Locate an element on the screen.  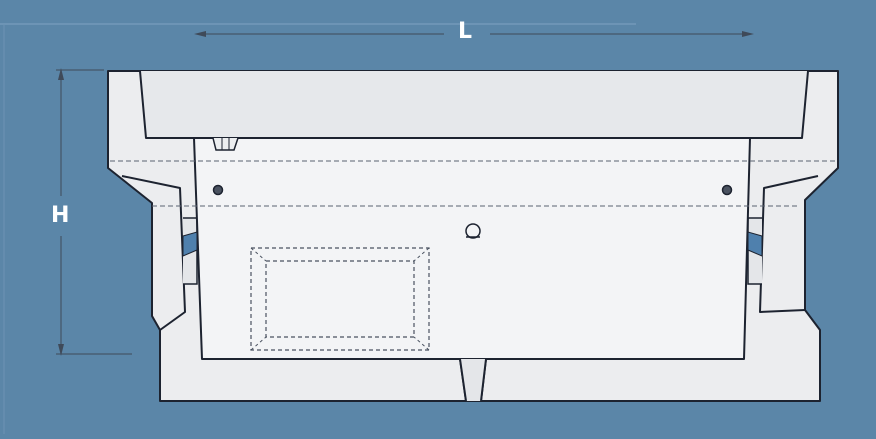
grating-top-rim is located at coordinates (474, 104).